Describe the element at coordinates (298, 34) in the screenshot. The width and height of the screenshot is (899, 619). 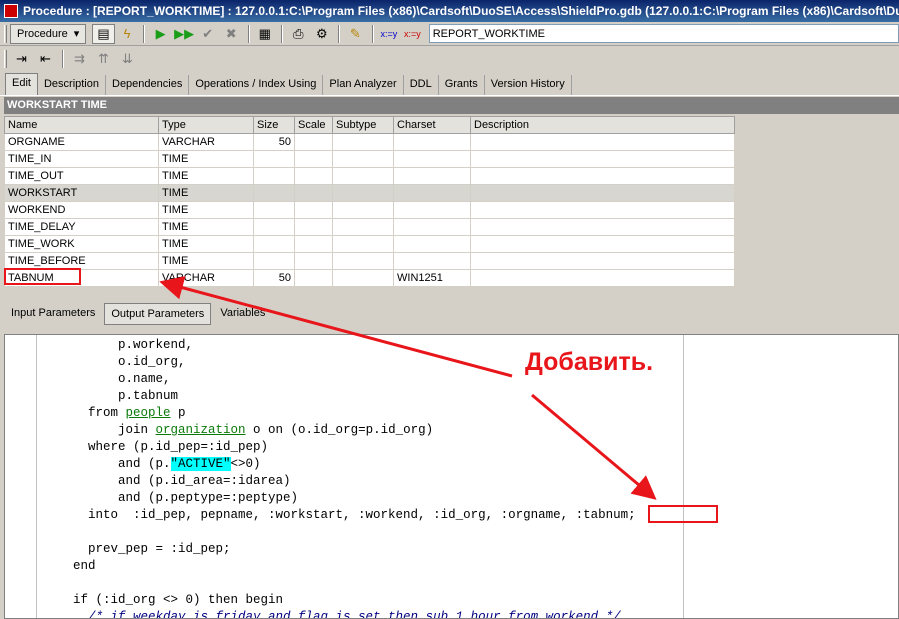
I see `print-icon: ⎙` at that location.